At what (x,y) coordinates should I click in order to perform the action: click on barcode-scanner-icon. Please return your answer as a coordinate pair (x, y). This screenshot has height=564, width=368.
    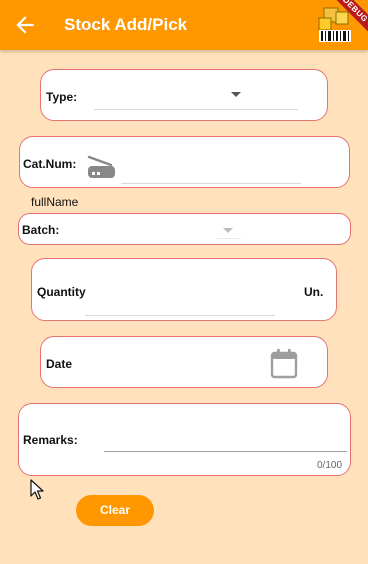
    Looking at the image, I should click on (102, 167).